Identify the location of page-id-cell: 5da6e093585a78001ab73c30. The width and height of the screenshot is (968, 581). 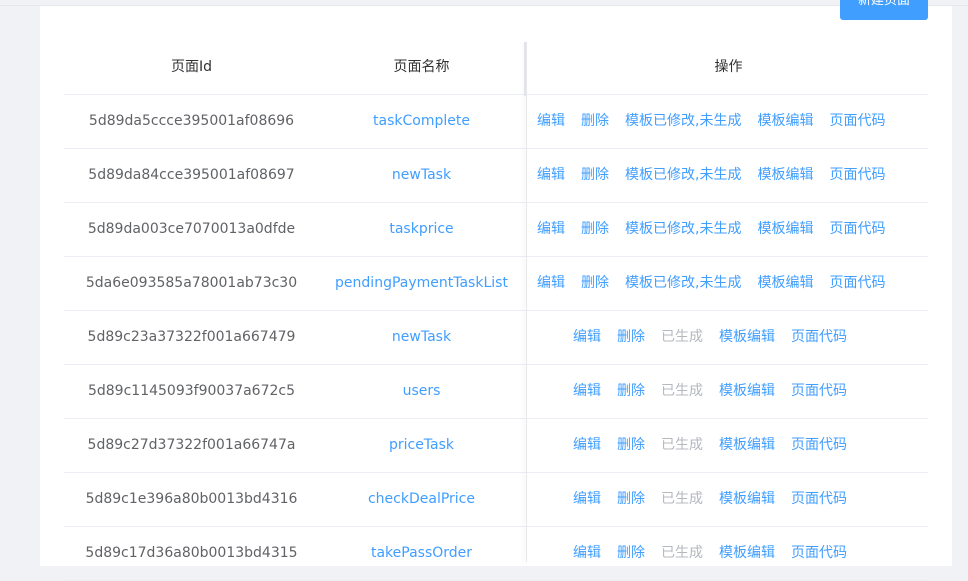
(191, 283).